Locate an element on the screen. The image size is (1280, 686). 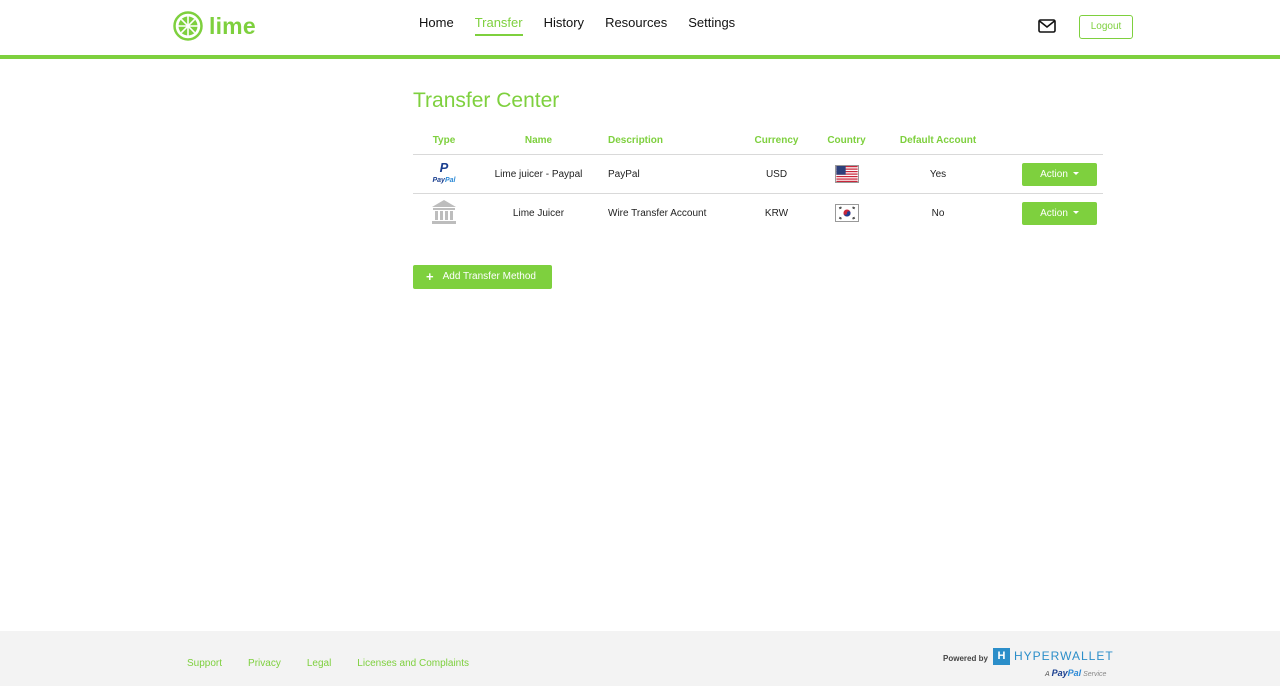
column-header-action is located at coordinates (1050, 140).